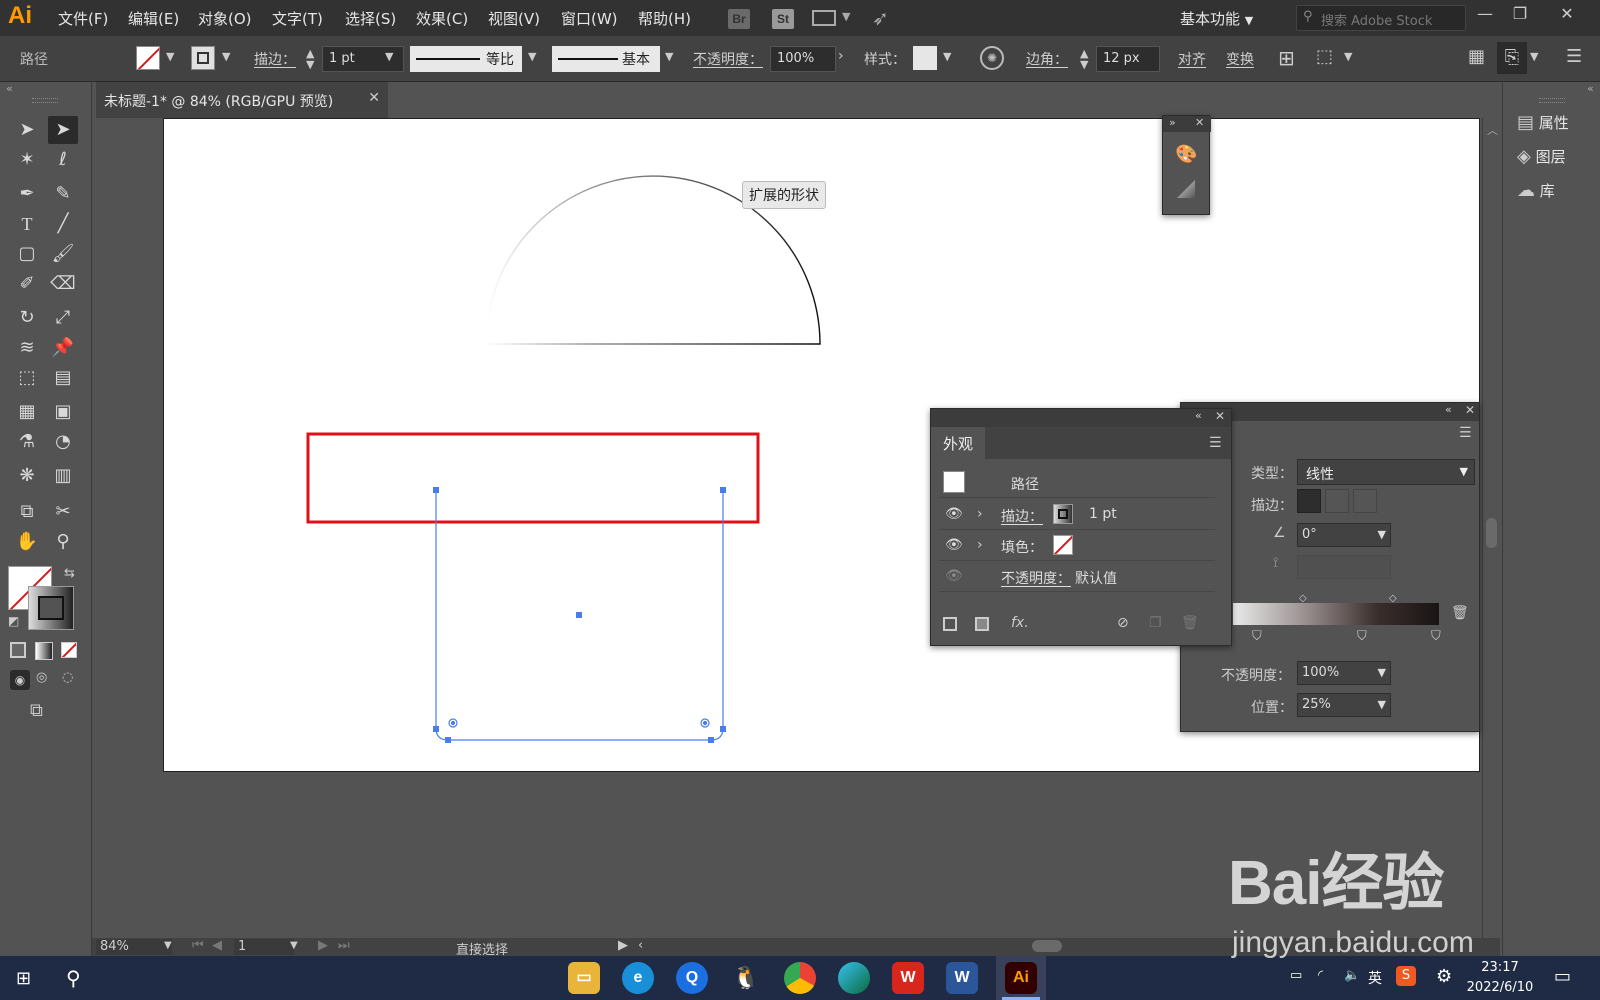 The width and height of the screenshot is (1600, 1000). What do you see at coordinates (1309, 501) in the screenshot?
I see `stroke-within-icon` at bounding box center [1309, 501].